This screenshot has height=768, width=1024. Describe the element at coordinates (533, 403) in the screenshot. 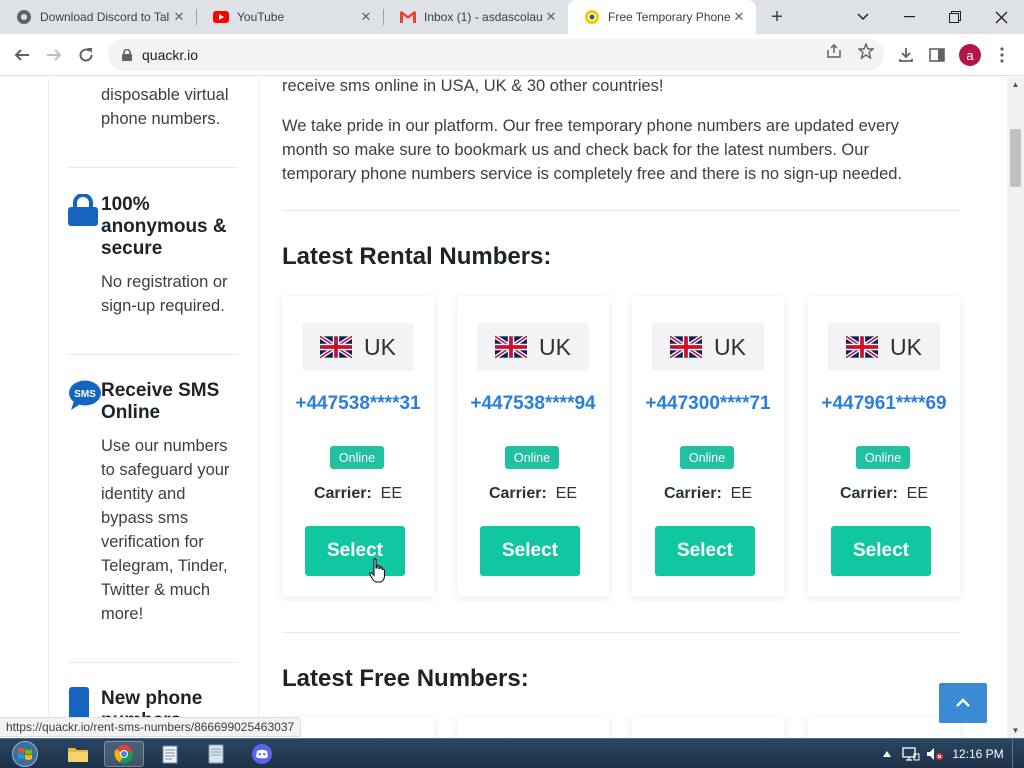

I see `phone-number: +447538****94` at that location.